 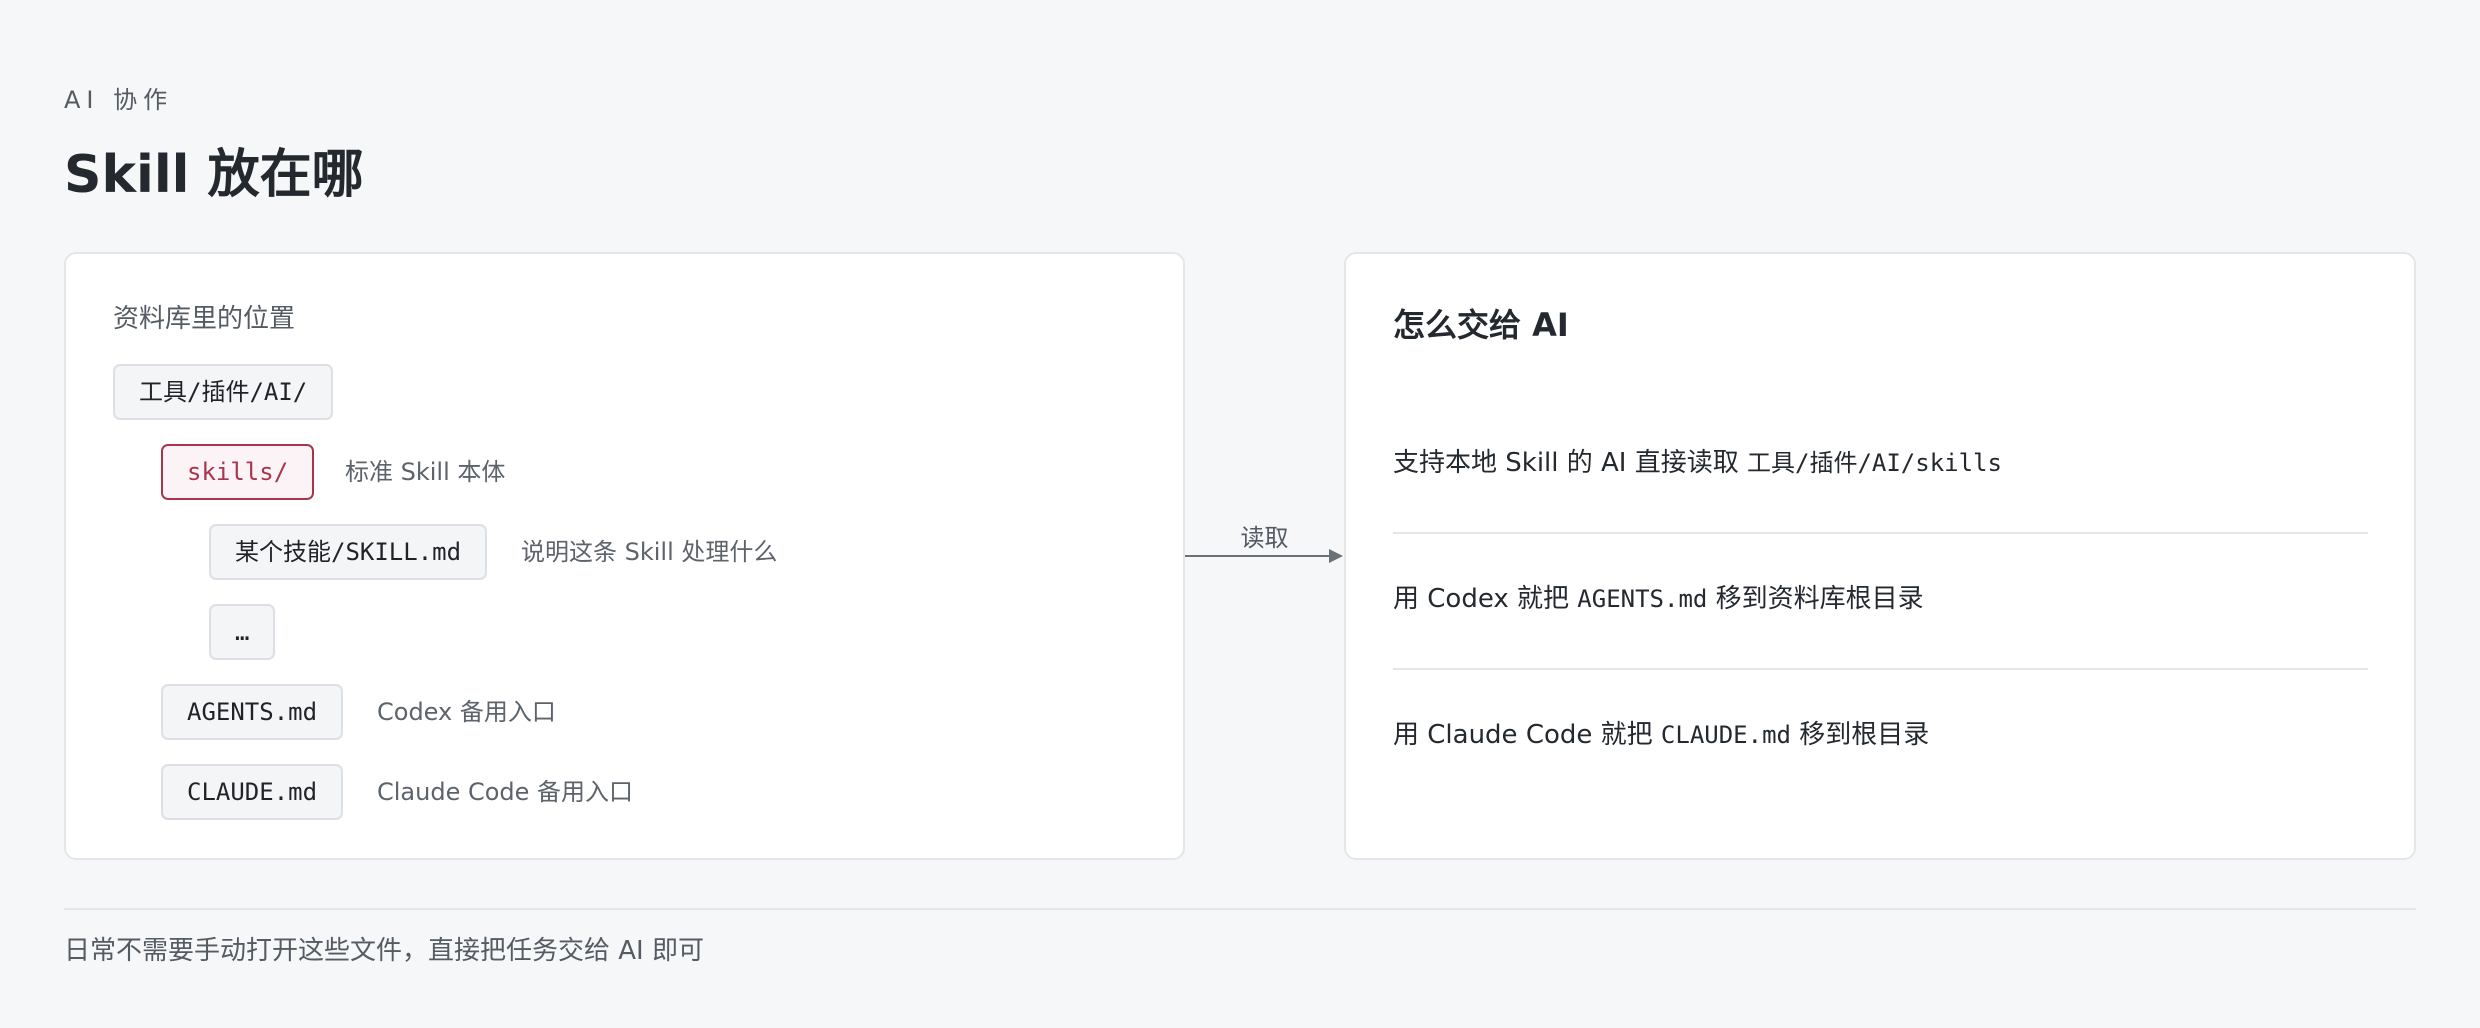 I want to click on claude-file-note: Claude Code 备用入口, so click(x=505, y=792).